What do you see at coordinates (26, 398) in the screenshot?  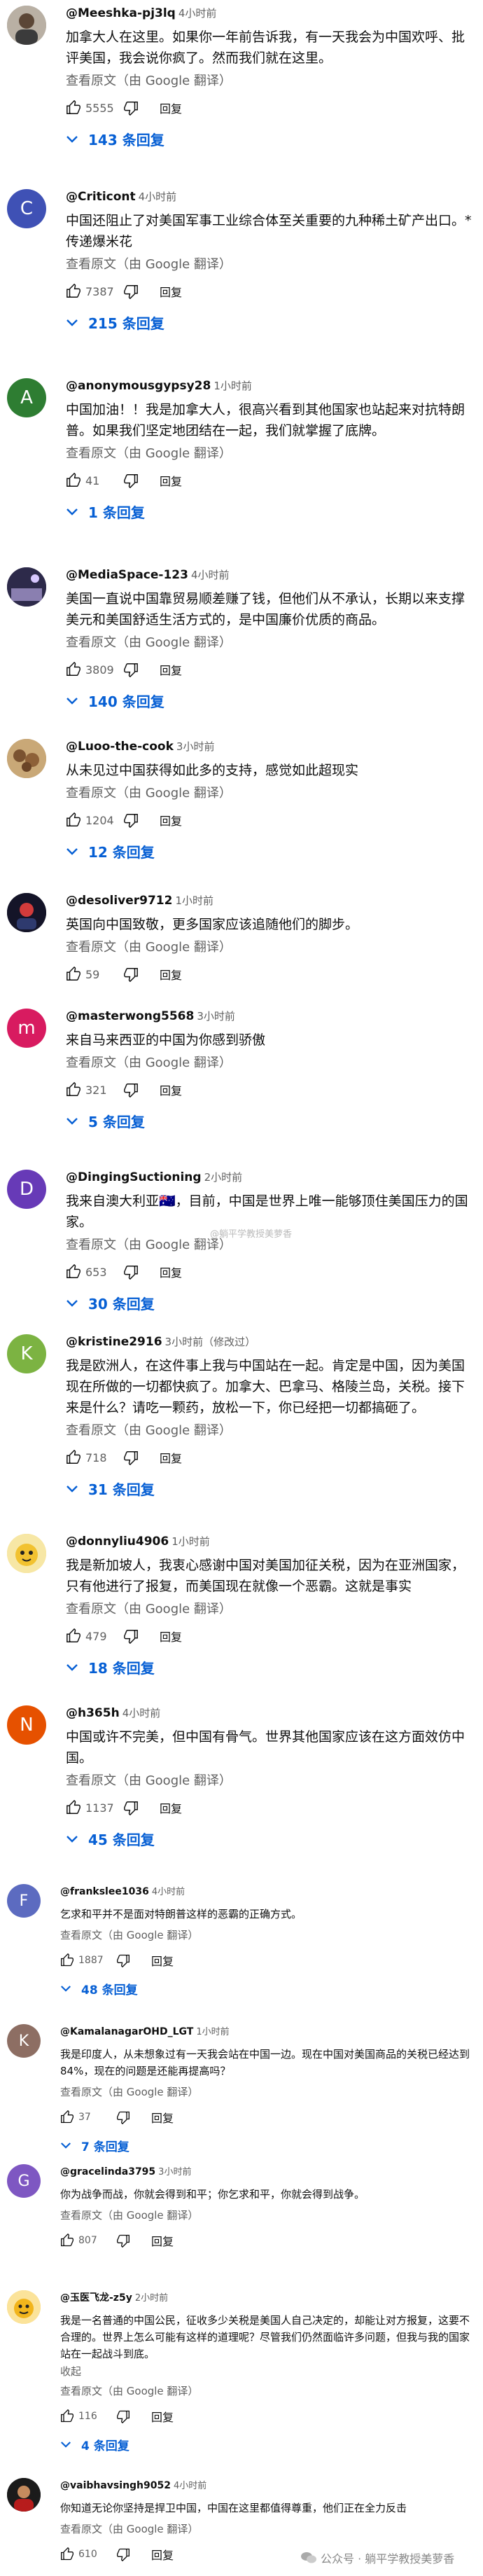 I see `avatar: A` at bounding box center [26, 398].